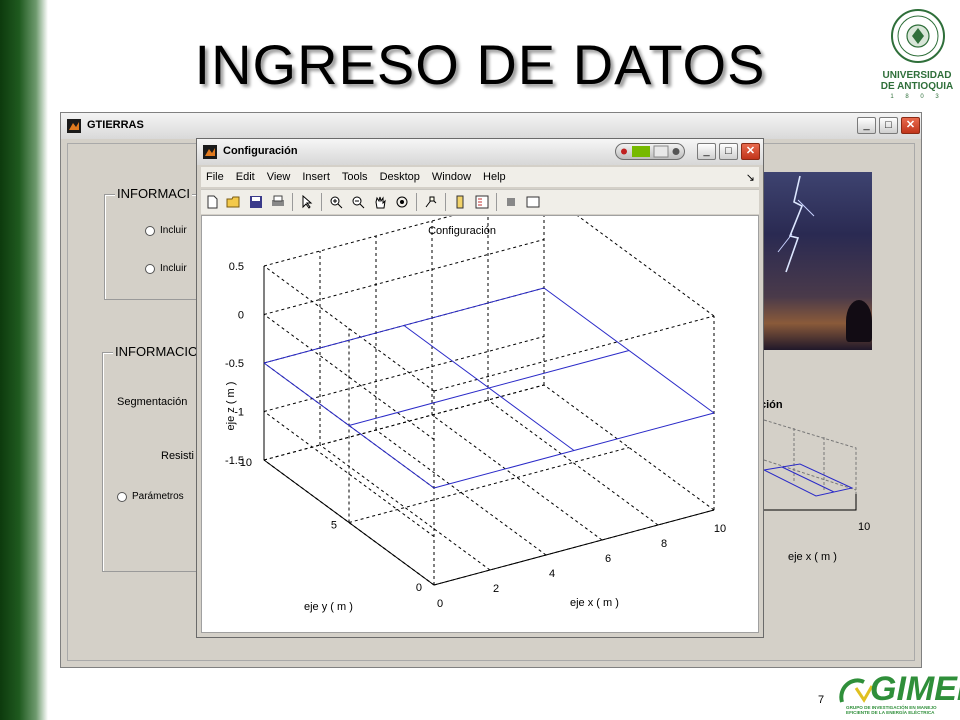 This screenshot has width=960, height=720. Describe the element at coordinates (402, 202) in the screenshot. I see `rotate-3d-icon` at that location.